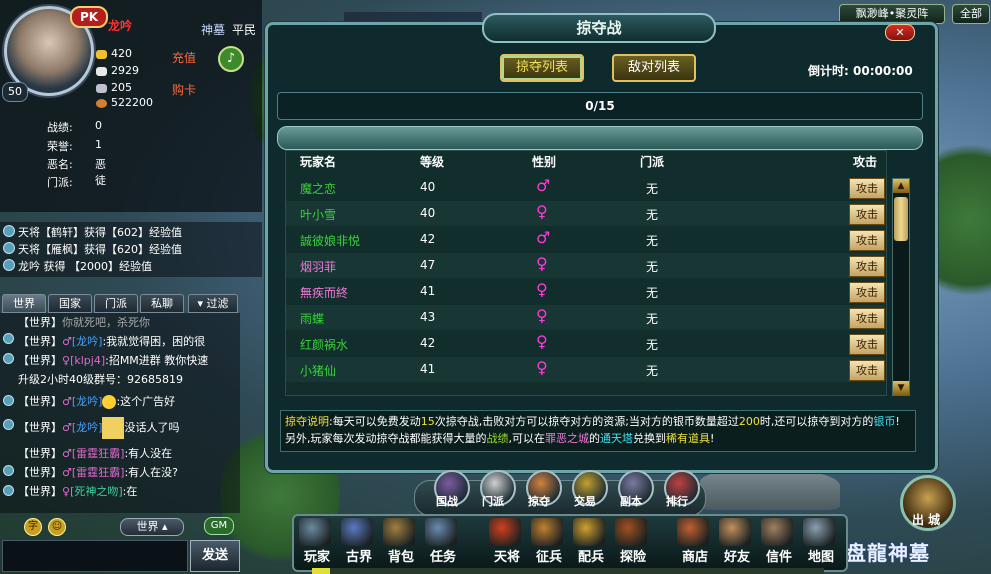 Image resolution: width=991 pixels, height=574 pixels. I want to click on ring-guild-war-label: 国战, so click(447, 501).